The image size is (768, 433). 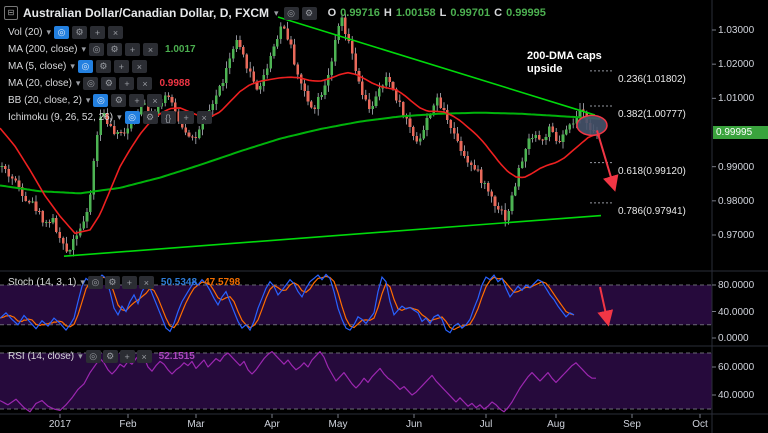 What do you see at coordinates (40, 83) in the screenshot?
I see `indicator-label: MA (20, close)` at bounding box center [40, 83].